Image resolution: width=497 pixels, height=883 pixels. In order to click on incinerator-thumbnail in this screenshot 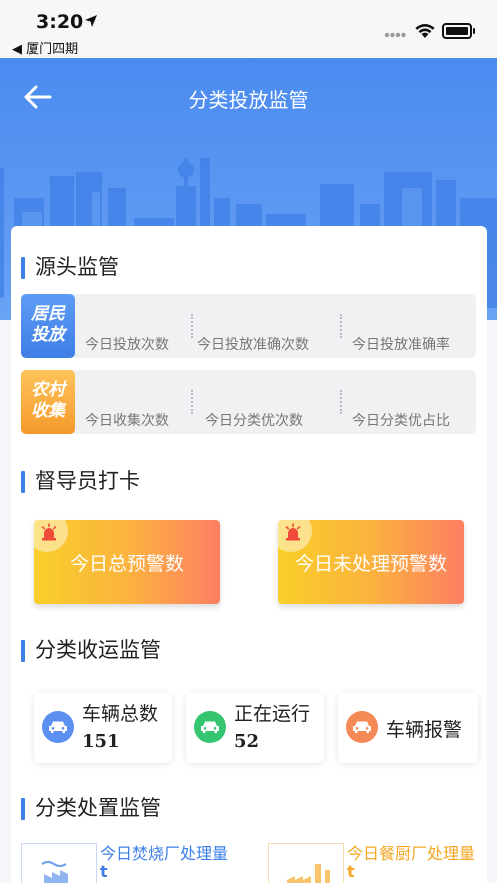, I will do `click(59, 863)`.